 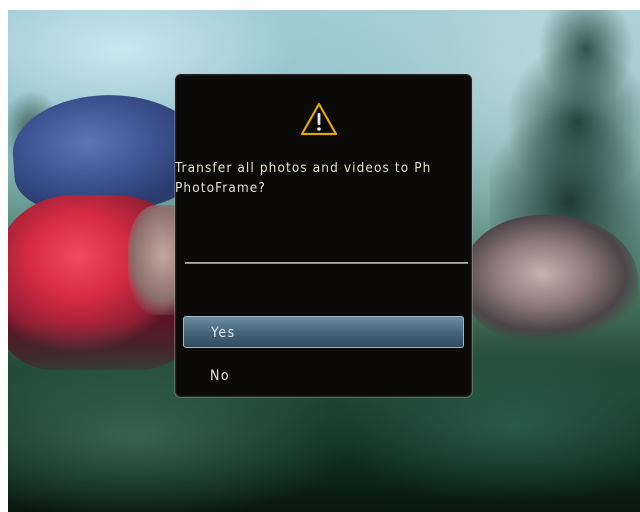 I want to click on yes-option: Yes, so click(x=323, y=332).